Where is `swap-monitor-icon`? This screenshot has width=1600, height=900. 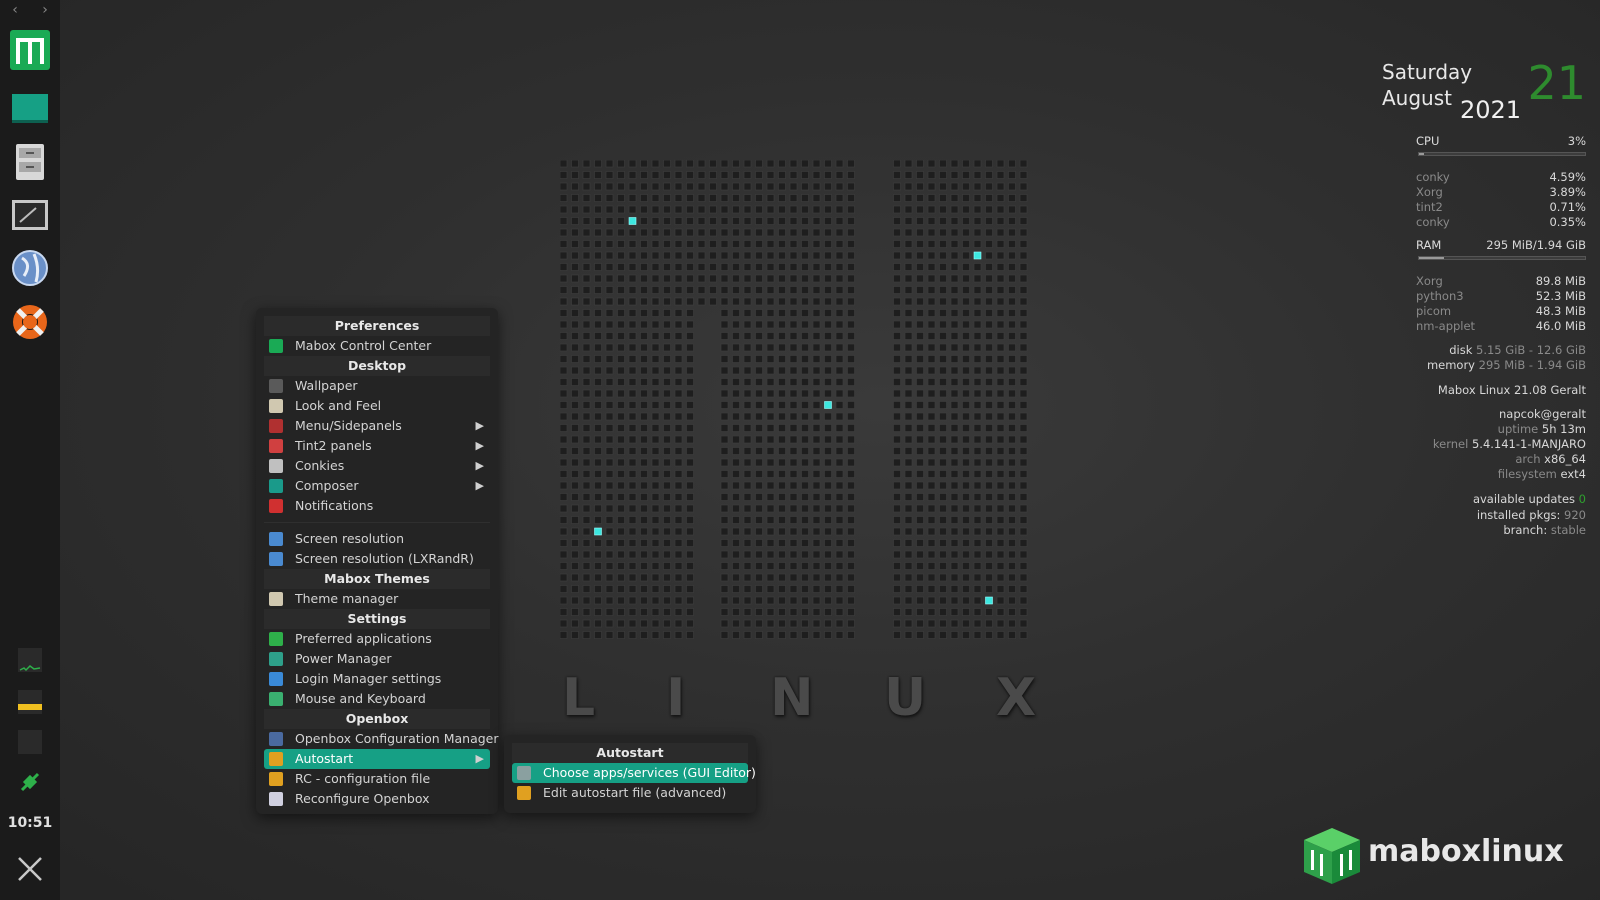 swap-monitor-icon is located at coordinates (30, 742).